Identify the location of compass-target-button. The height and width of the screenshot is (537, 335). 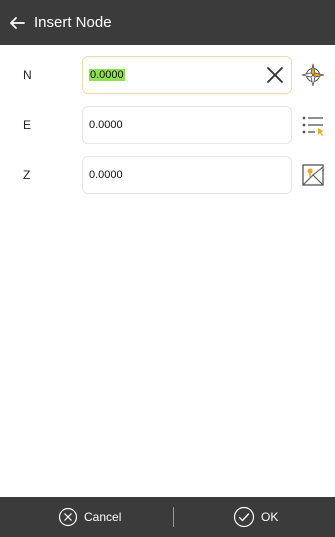
(313, 75).